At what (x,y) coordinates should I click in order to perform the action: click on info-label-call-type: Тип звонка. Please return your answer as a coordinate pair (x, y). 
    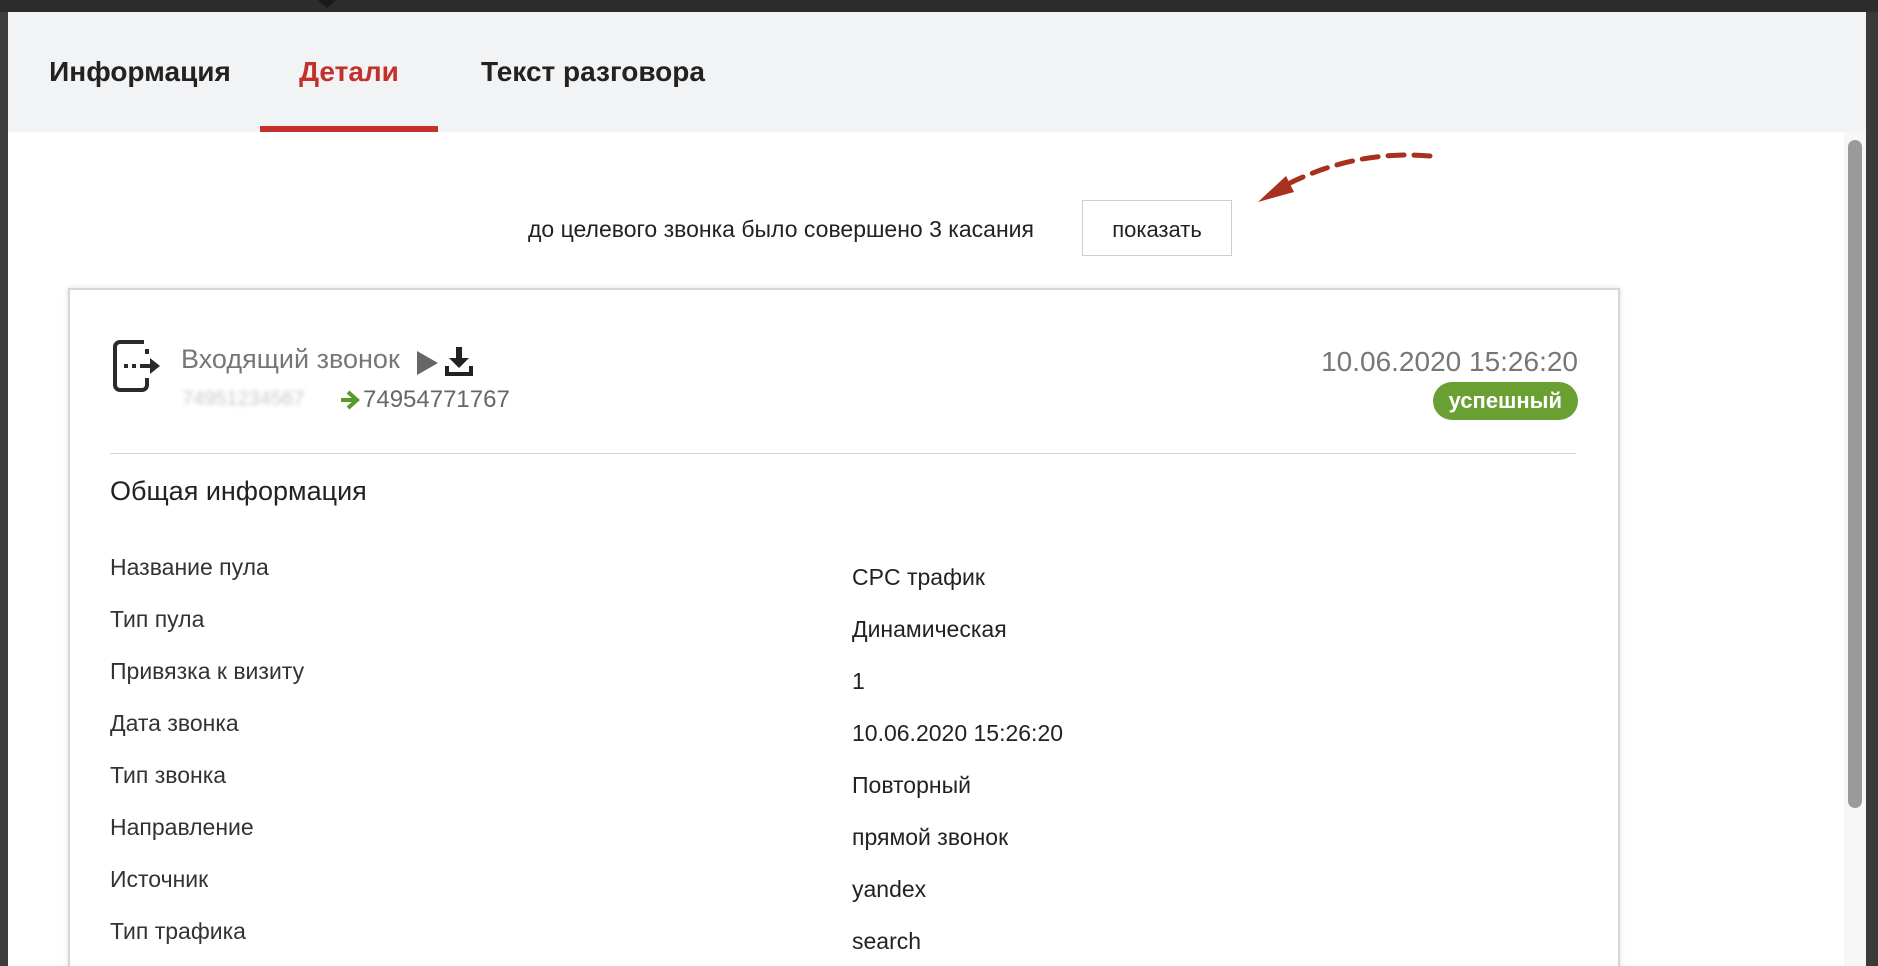
    Looking at the image, I should click on (168, 775).